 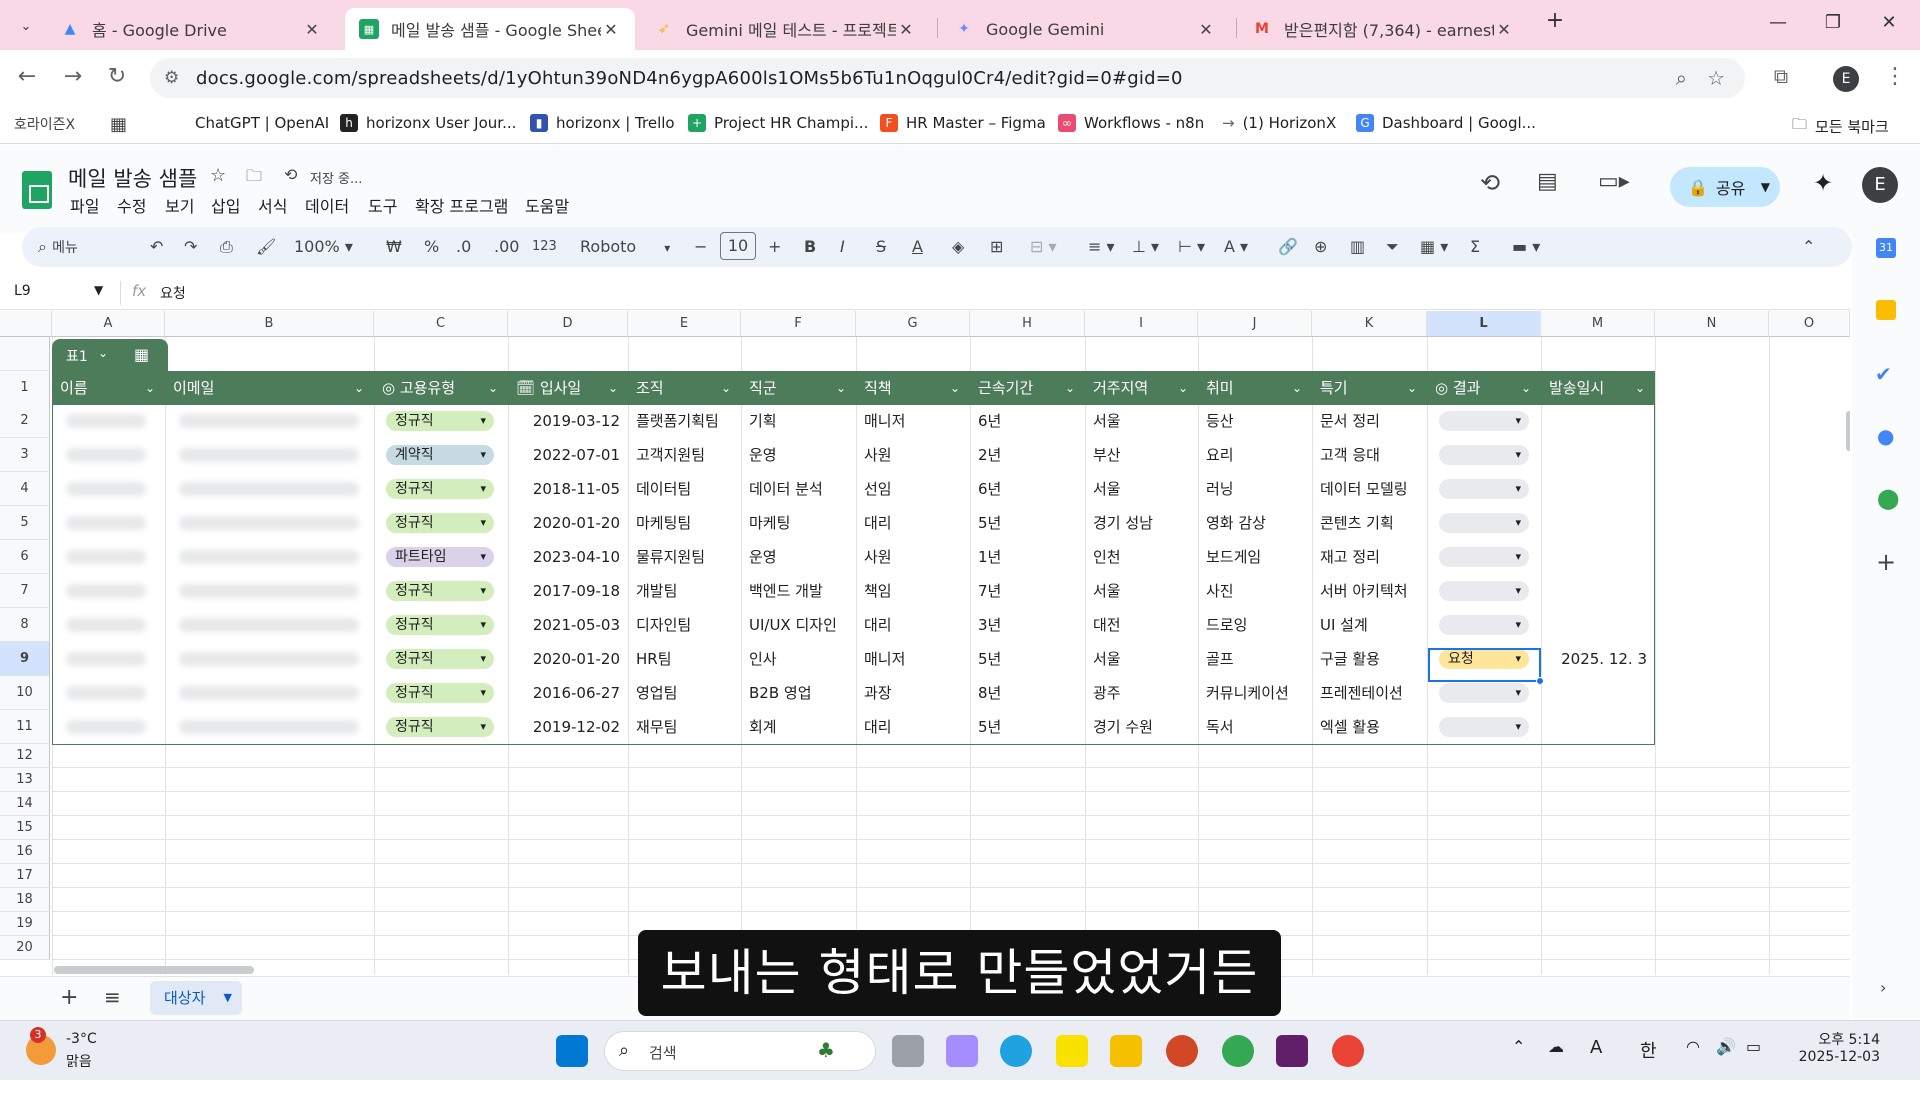 What do you see at coordinates (1238, 1051) in the screenshot?
I see `chrome-icon` at bounding box center [1238, 1051].